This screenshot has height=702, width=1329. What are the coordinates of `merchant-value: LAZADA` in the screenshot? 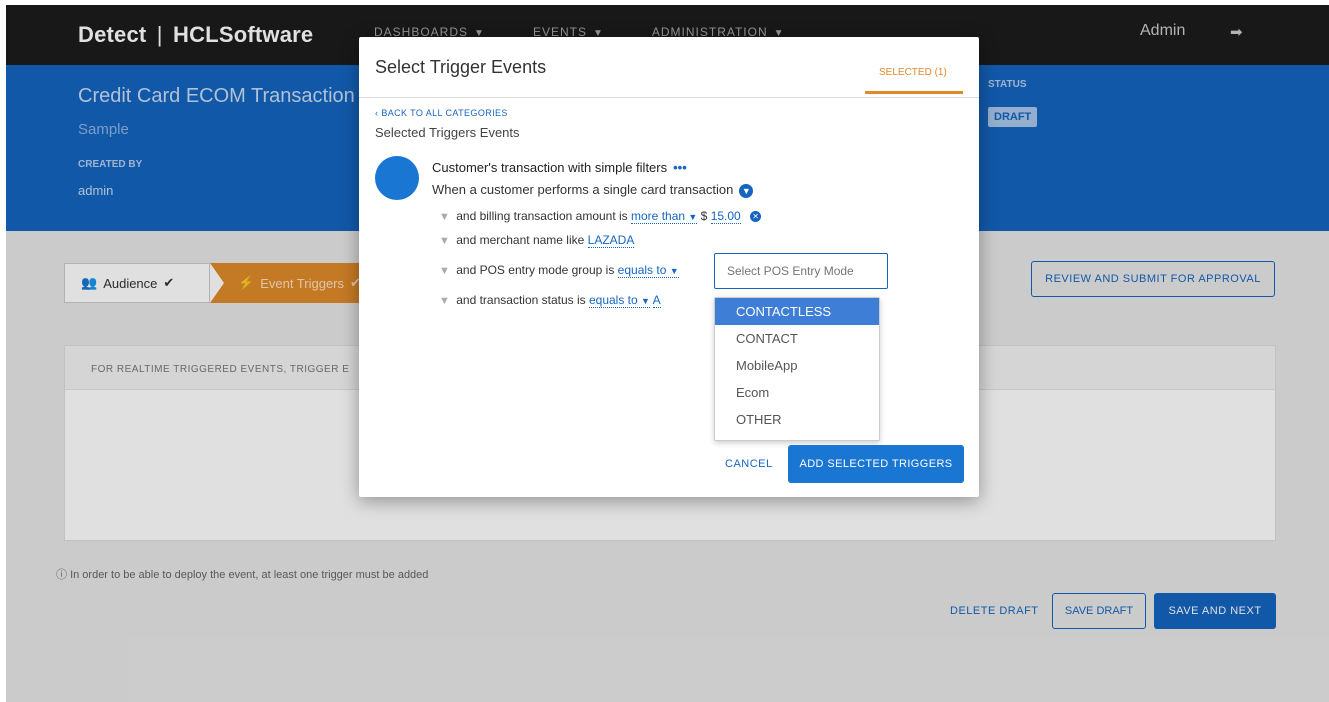 It's located at (611, 240).